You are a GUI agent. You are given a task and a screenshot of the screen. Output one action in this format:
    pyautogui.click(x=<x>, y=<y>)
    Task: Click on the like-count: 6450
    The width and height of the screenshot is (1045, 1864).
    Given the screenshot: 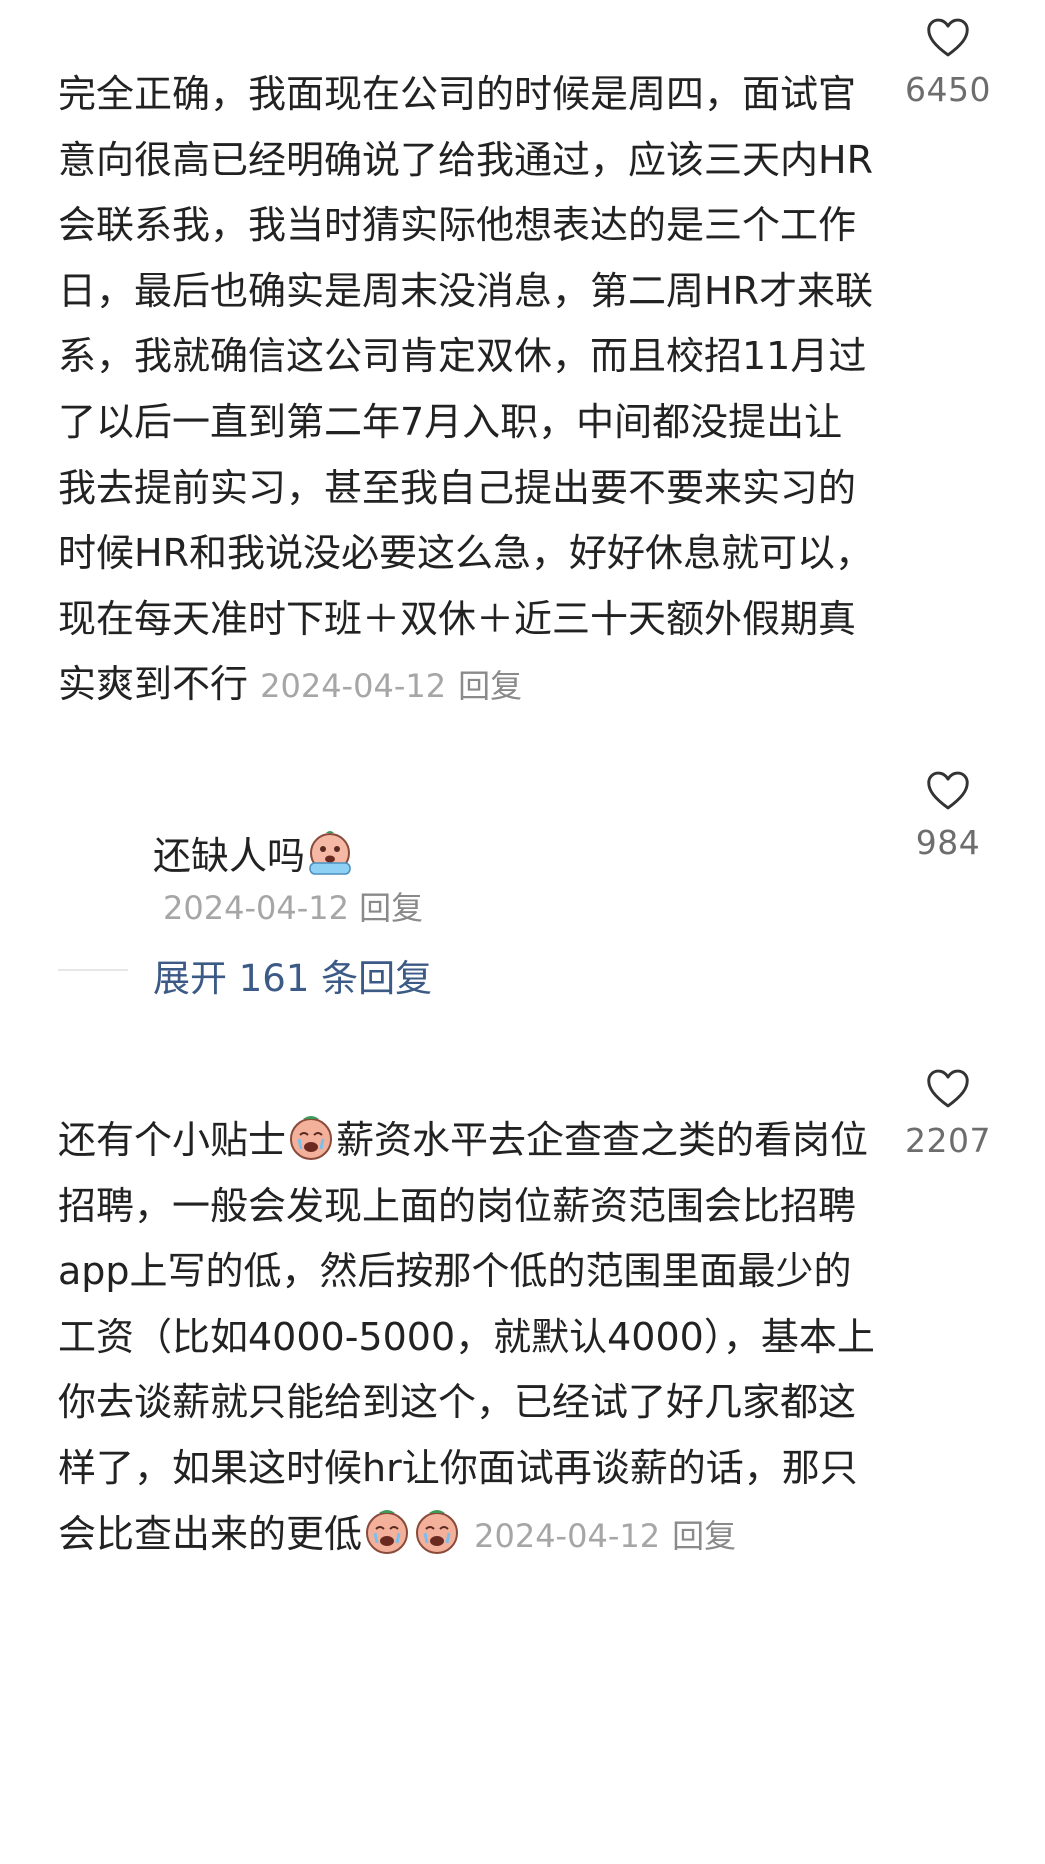 What is the action you would take?
    pyautogui.click(x=948, y=89)
    